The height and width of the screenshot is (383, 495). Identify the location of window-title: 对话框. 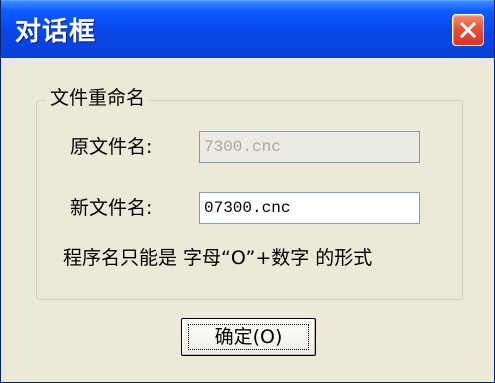
(56, 32).